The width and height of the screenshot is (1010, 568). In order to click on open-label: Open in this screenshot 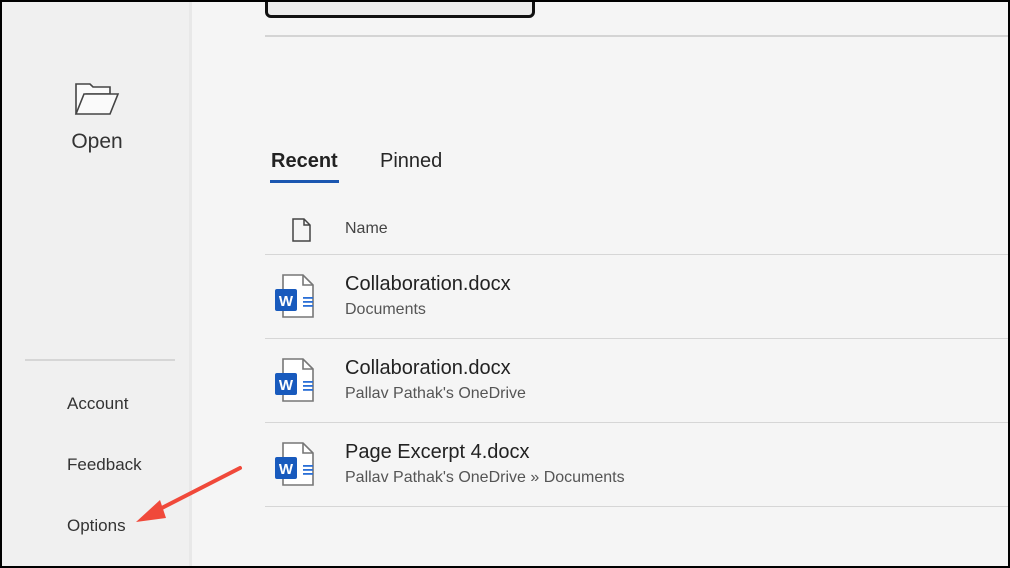, I will do `click(97, 141)`.